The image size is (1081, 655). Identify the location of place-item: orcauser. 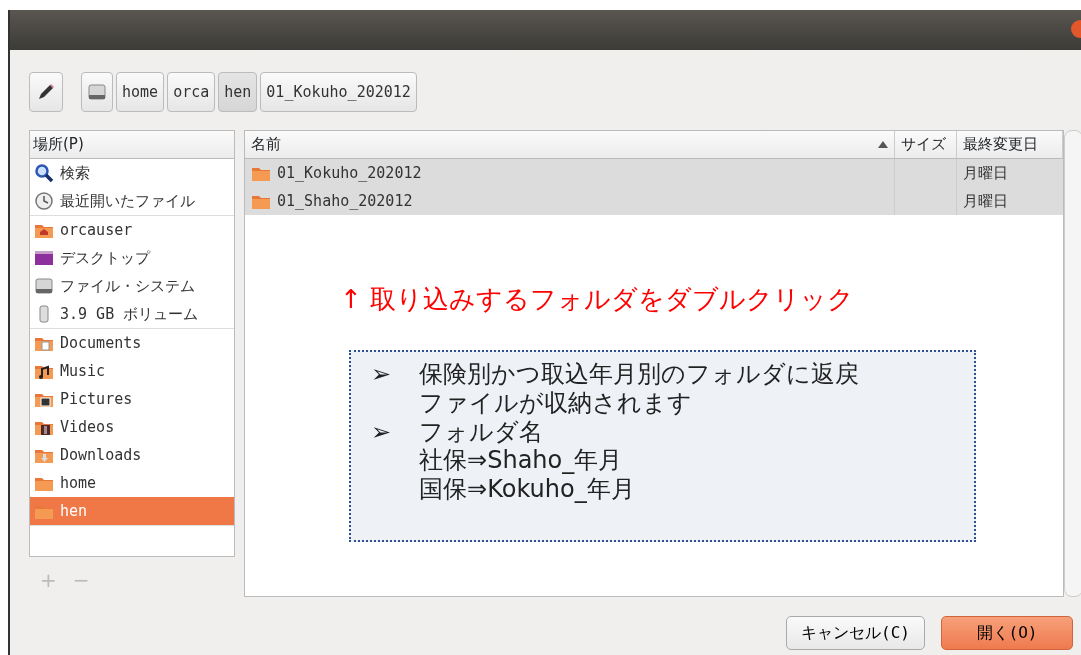
(132, 230).